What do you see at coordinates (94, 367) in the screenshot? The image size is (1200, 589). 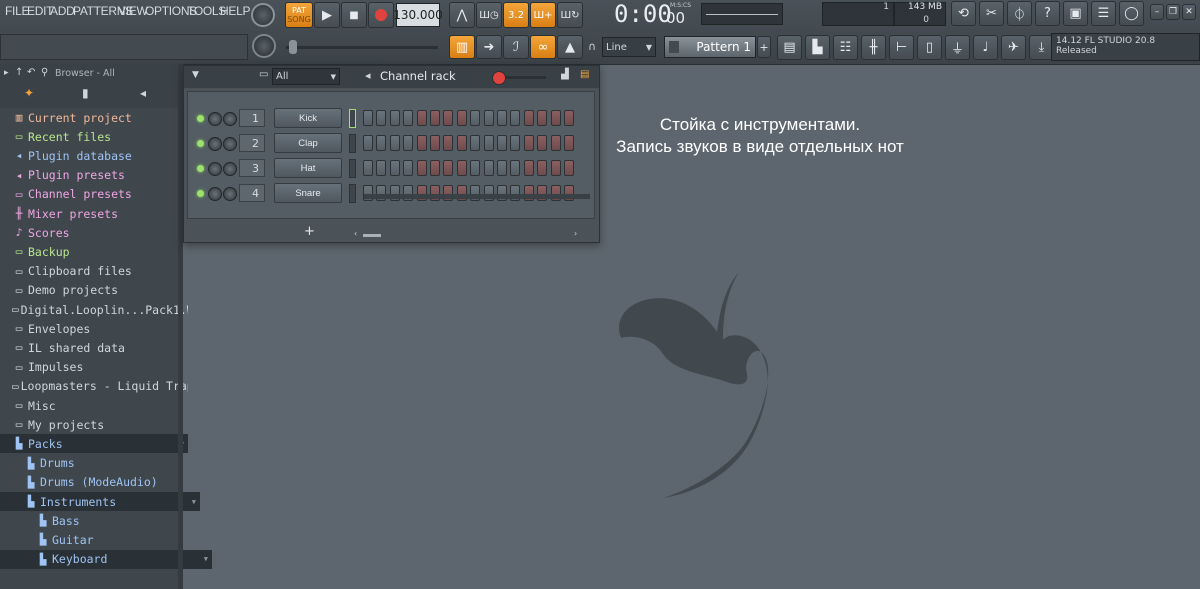 I see `browser-item: ▭ Impulses` at bounding box center [94, 367].